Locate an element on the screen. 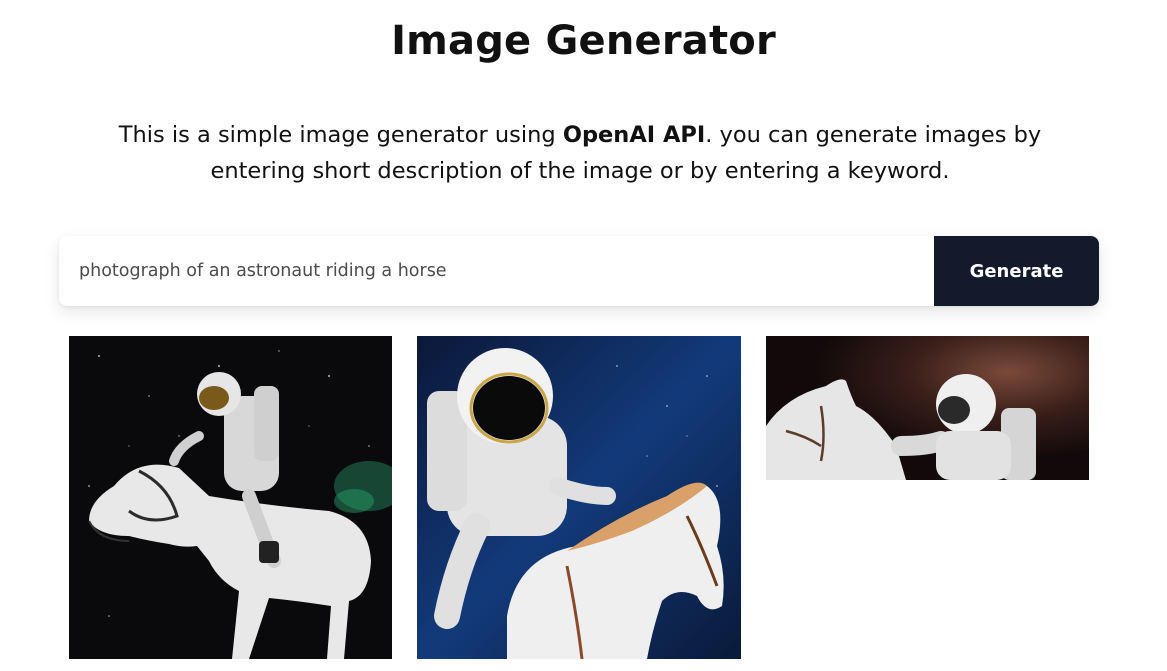  generate-button: Generate is located at coordinates (1016, 271).